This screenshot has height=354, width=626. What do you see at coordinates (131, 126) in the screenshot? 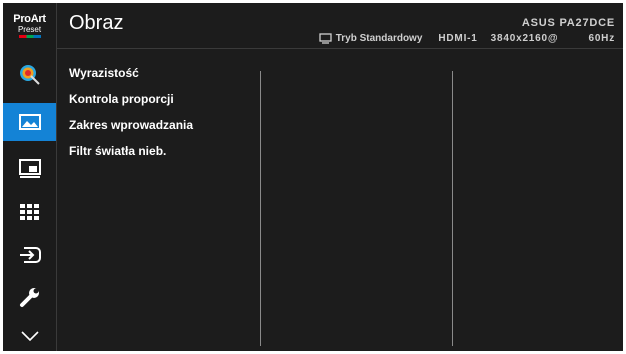
I see `menu-item-input-range: Zakres wprowadzania` at bounding box center [131, 126].